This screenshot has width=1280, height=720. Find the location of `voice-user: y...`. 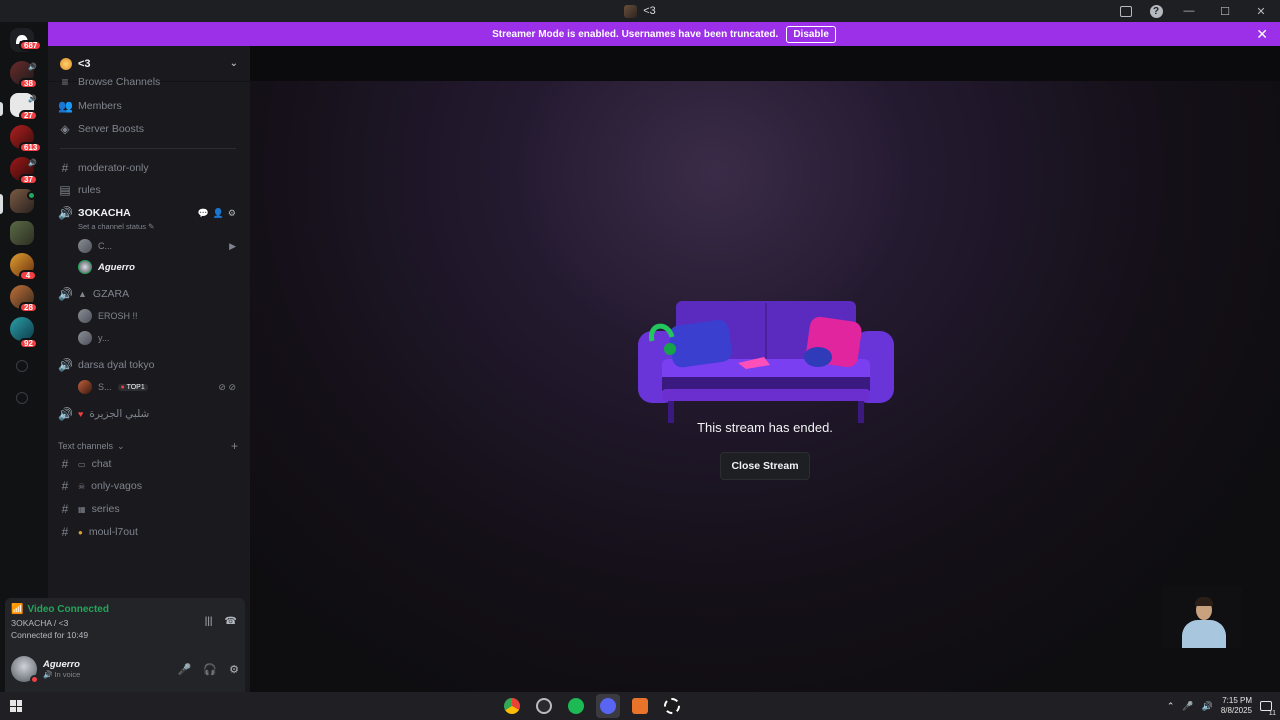

voice-user: y... is located at coordinates (93, 338).